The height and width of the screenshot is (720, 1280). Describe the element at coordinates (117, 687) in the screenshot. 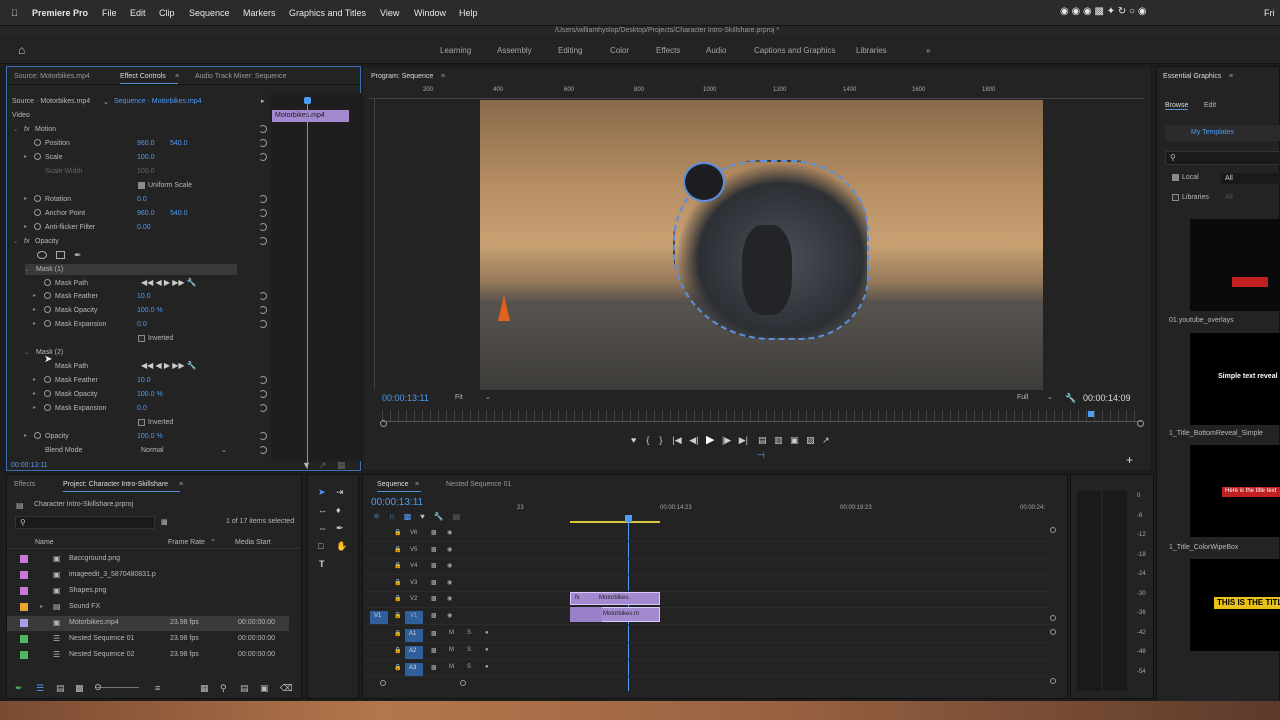

I see `zoom-slider` at that location.